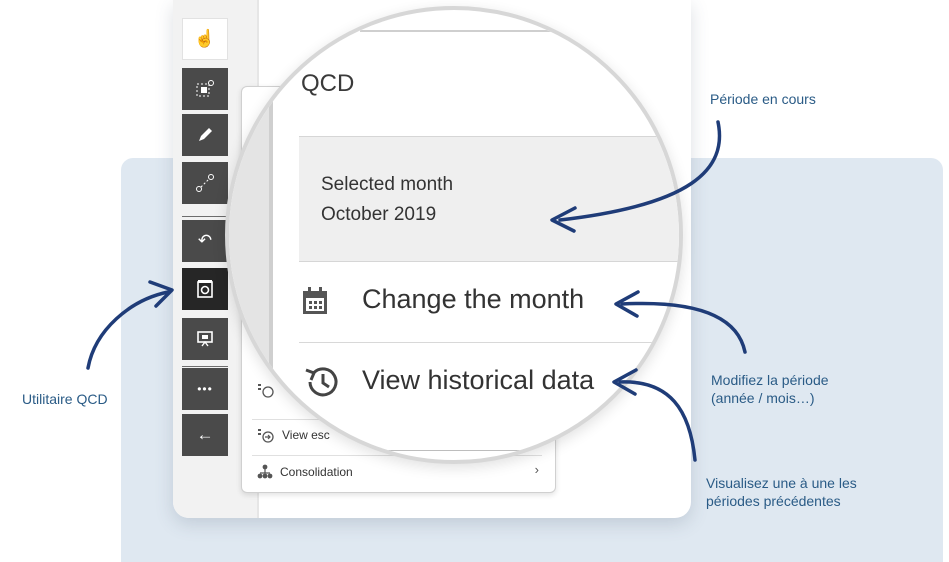 This screenshot has height=562, width=949. What do you see at coordinates (773, 501) in the screenshot?
I see `annotation-previous-periods-line2: périodes précédentes` at bounding box center [773, 501].